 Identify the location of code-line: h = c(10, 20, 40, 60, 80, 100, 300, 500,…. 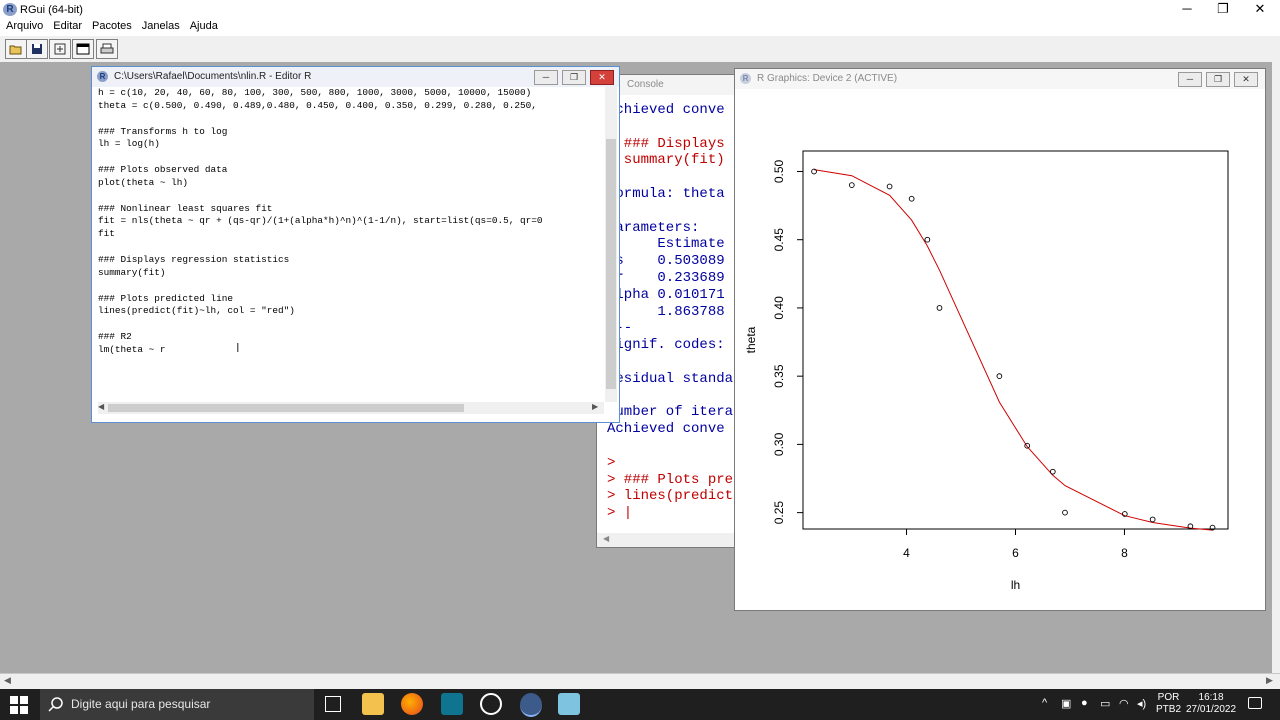
(315, 92).